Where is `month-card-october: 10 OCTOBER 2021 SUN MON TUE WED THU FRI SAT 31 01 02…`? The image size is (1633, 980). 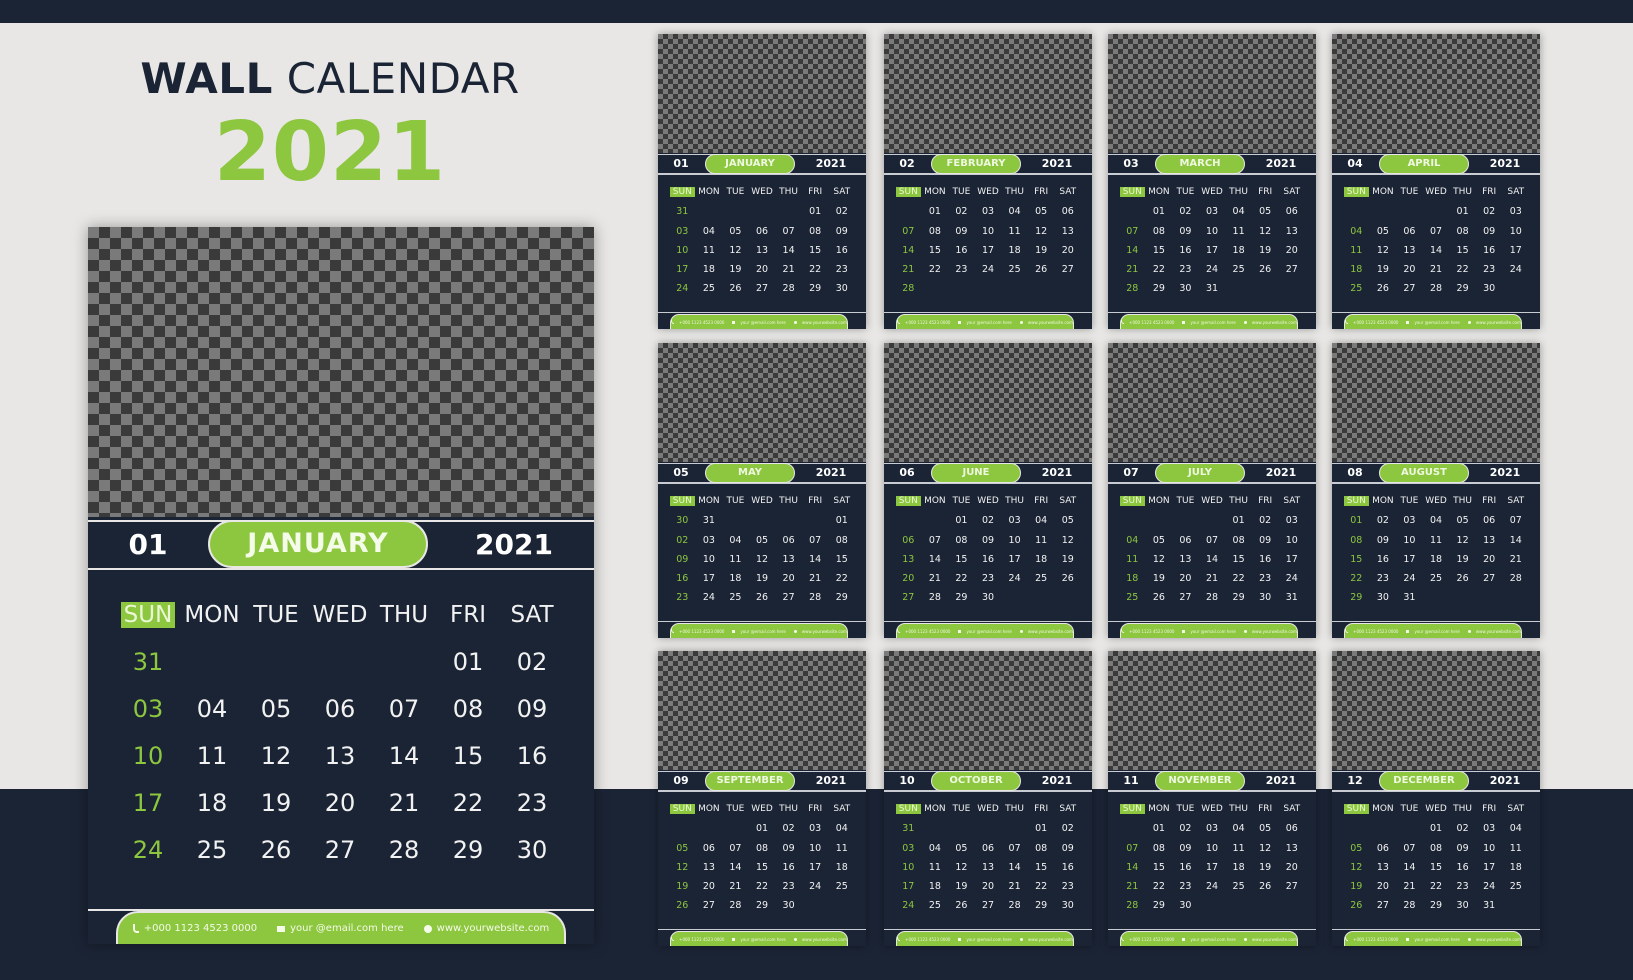
month-card-october: 10 OCTOBER 2021 SUN MON TUE WED THU FRI SAT 31 01 02… is located at coordinates (988, 798).